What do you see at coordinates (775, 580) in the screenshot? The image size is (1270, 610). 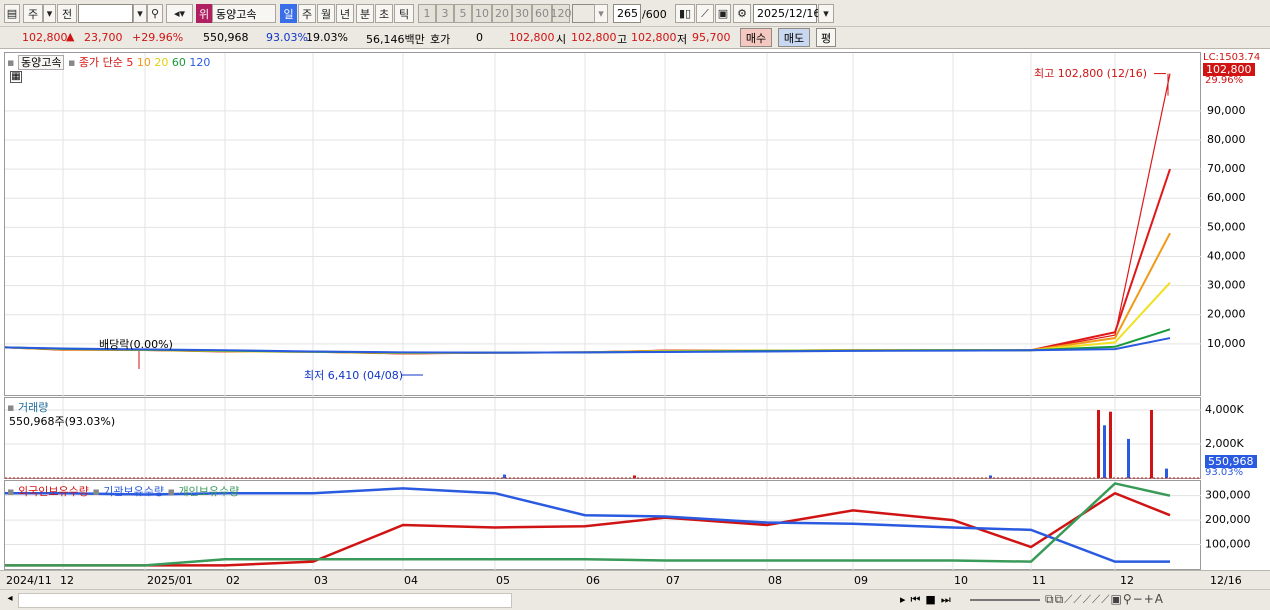 I see `x-tick-label: 08` at bounding box center [775, 580].